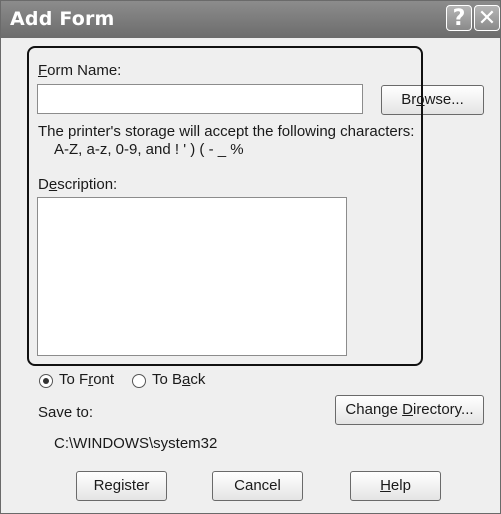  What do you see at coordinates (149, 149) in the screenshot?
I see `allowed-characters-list: A-Z, a-z, 0-9, and ! ' ) ( - _ %` at bounding box center [149, 149].